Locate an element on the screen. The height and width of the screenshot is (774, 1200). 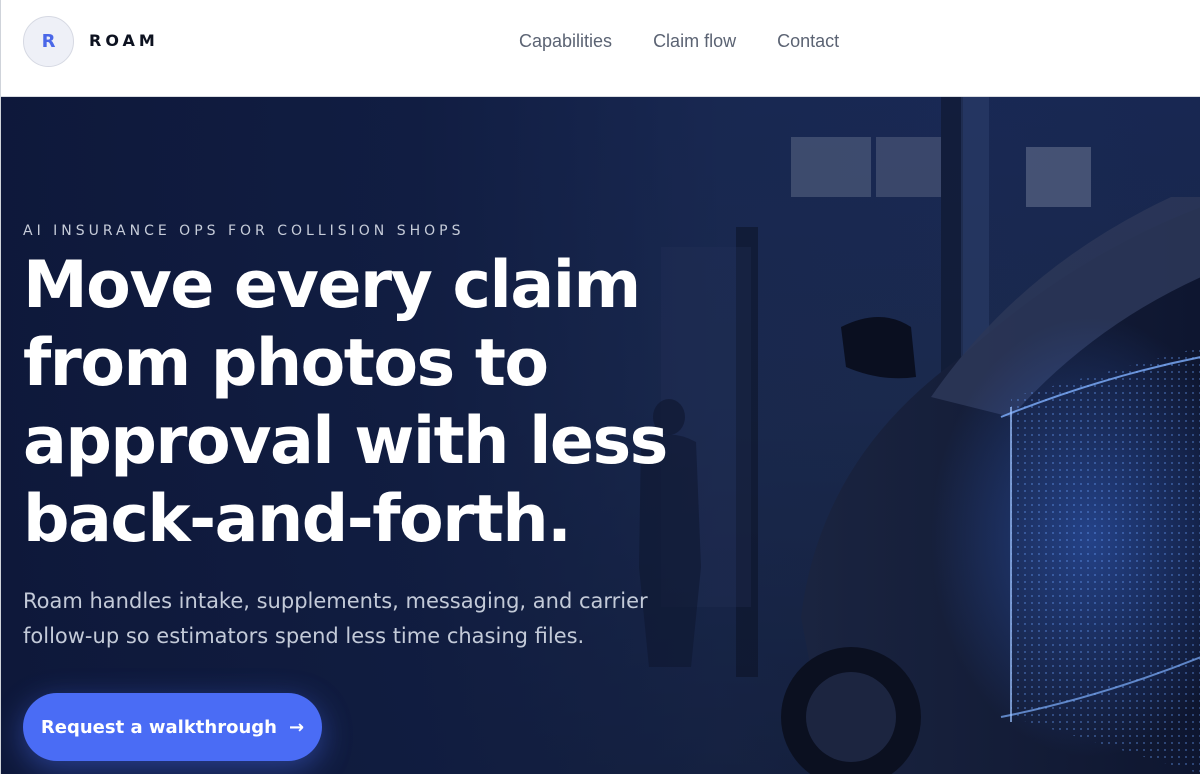
site-header: R ROAM Capabilities Claim flow Contact is located at coordinates (600, 48).